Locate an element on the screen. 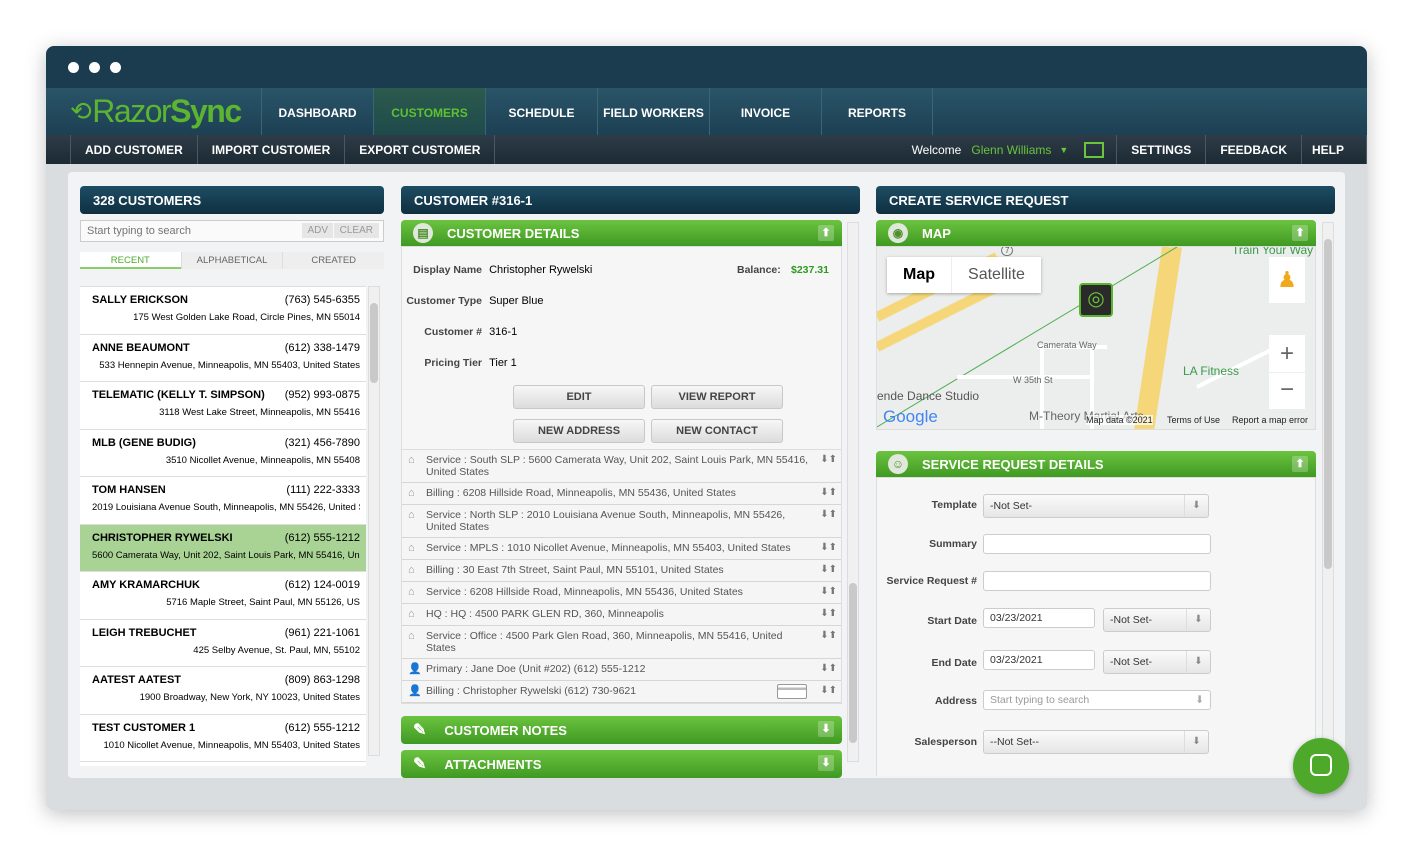 The height and width of the screenshot is (856, 1413). nav-invoice: INVOICE is located at coordinates (765, 111).